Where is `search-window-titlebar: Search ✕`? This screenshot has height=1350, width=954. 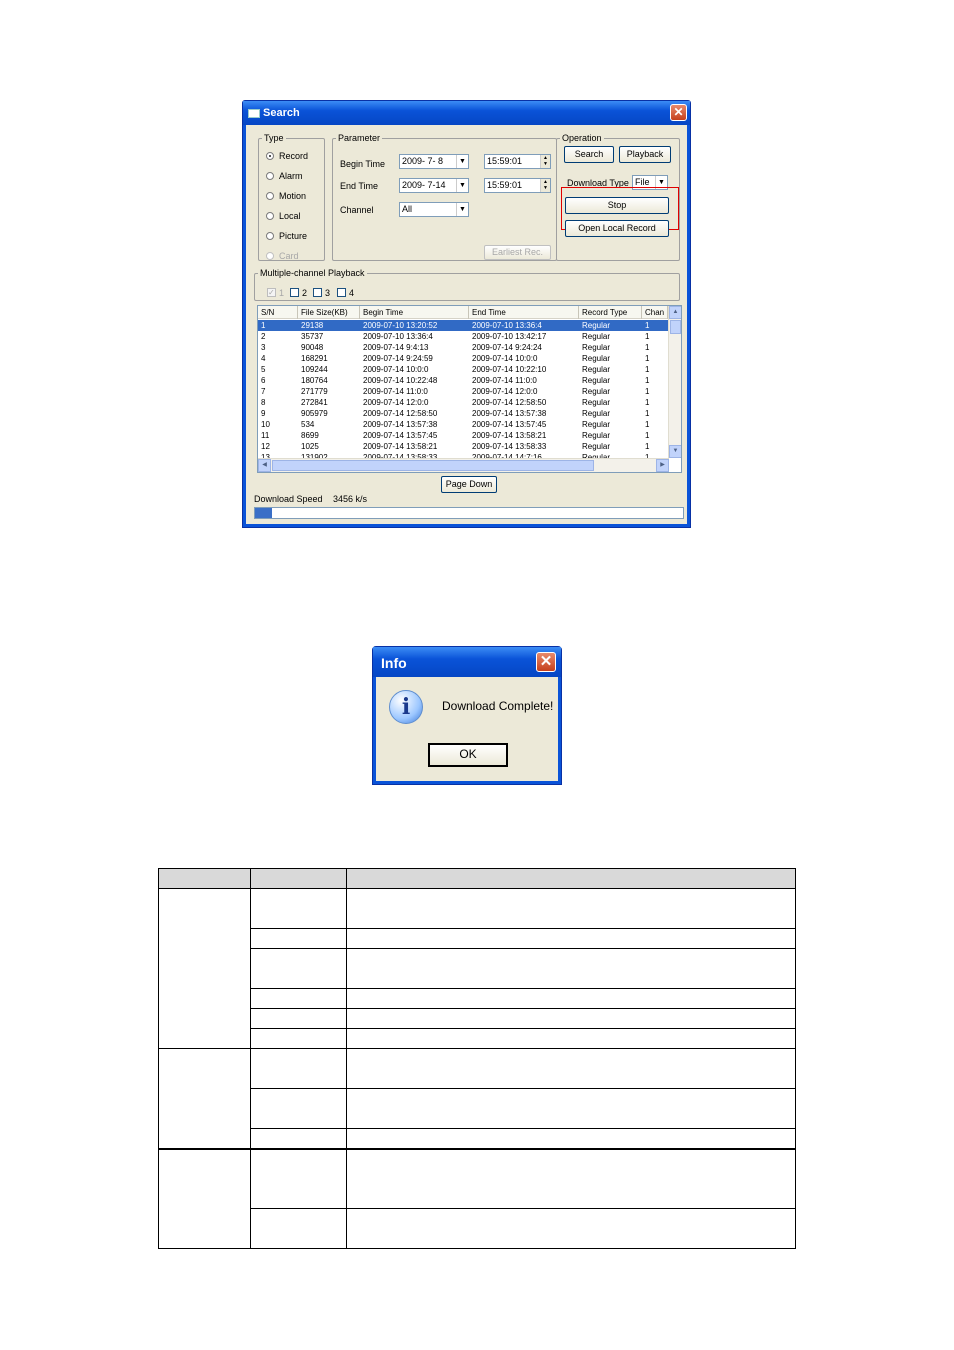 search-window-titlebar: Search ✕ is located at coordinates (466, 113).